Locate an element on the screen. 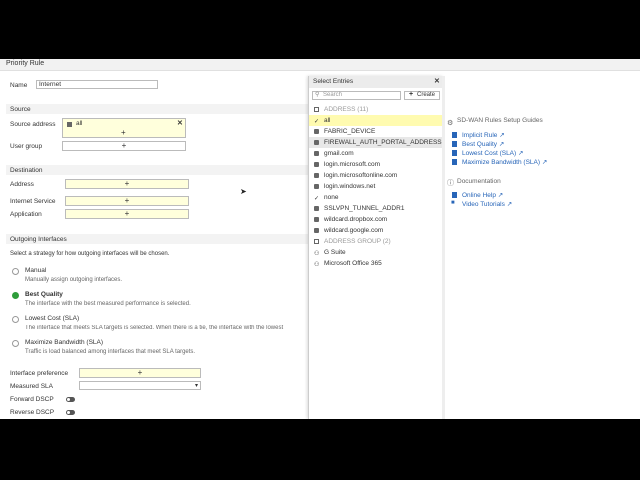 This screenshot has width=640, height=480. strategy-manual-desc: Manually assign outgoing interfaces. is located at coordinates (74, 280).